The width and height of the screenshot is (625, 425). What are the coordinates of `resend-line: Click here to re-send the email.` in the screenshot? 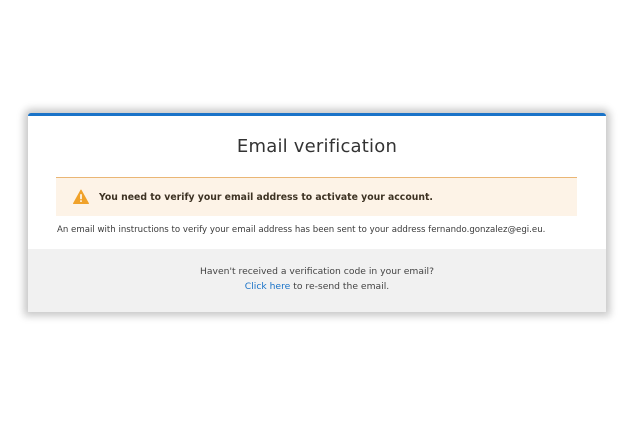 It's located at (317, 286).